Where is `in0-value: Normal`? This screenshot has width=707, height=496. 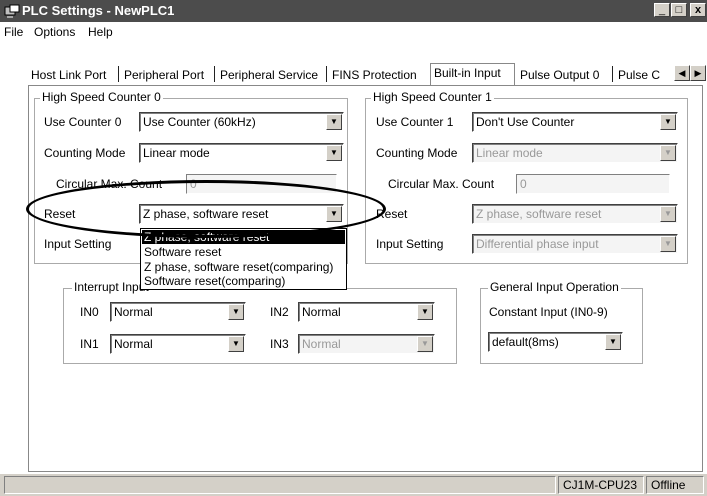
in0-value: Normal is located at coordinates (133, 312).